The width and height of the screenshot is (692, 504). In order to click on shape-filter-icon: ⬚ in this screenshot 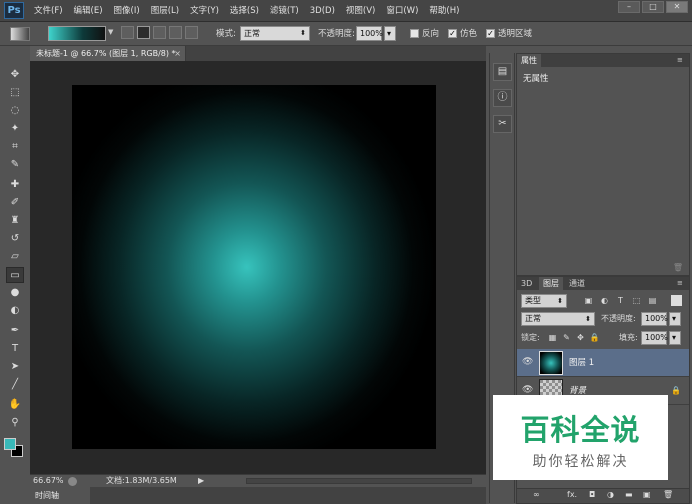, I will do `click(636, 300)`.